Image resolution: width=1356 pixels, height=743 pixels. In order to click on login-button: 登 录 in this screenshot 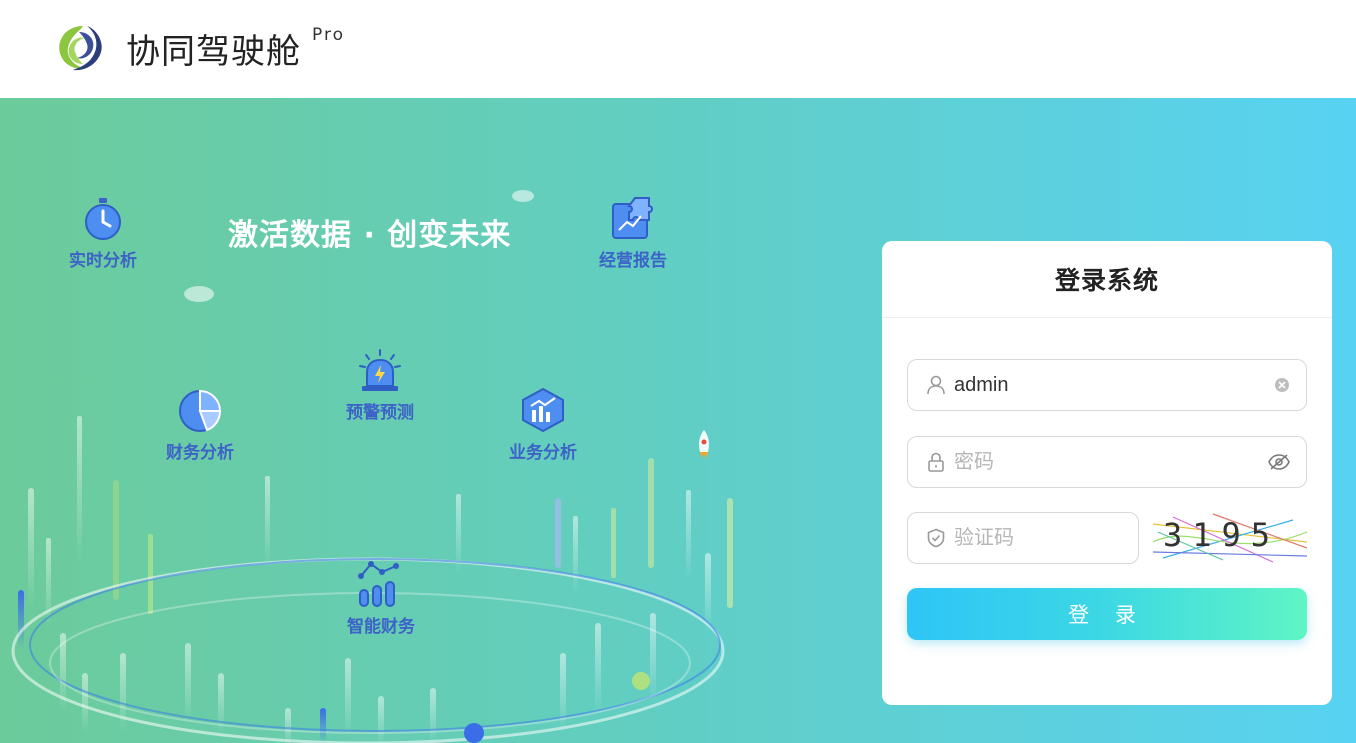, I will do `click(1107, 614)`.